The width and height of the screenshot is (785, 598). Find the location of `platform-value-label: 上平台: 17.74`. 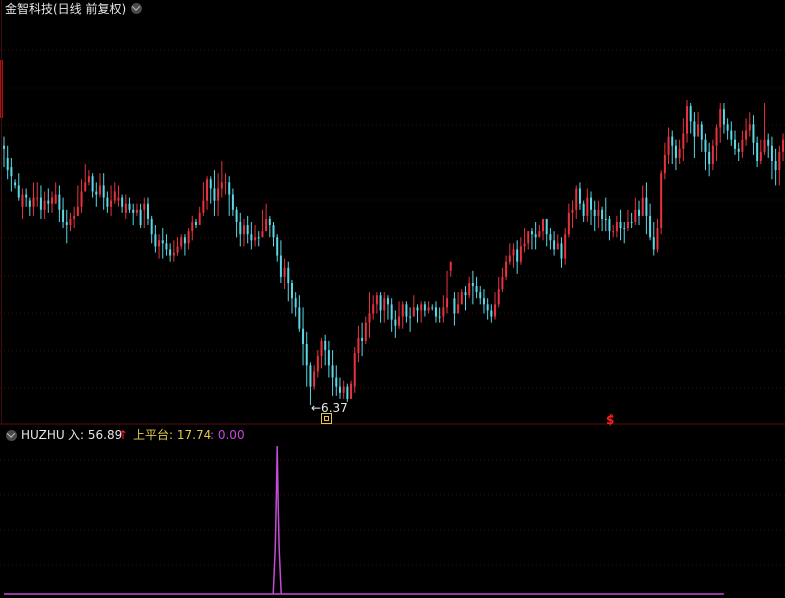

platform-value-label: 上平台: 17.74 is located at coordinates (172, 435).